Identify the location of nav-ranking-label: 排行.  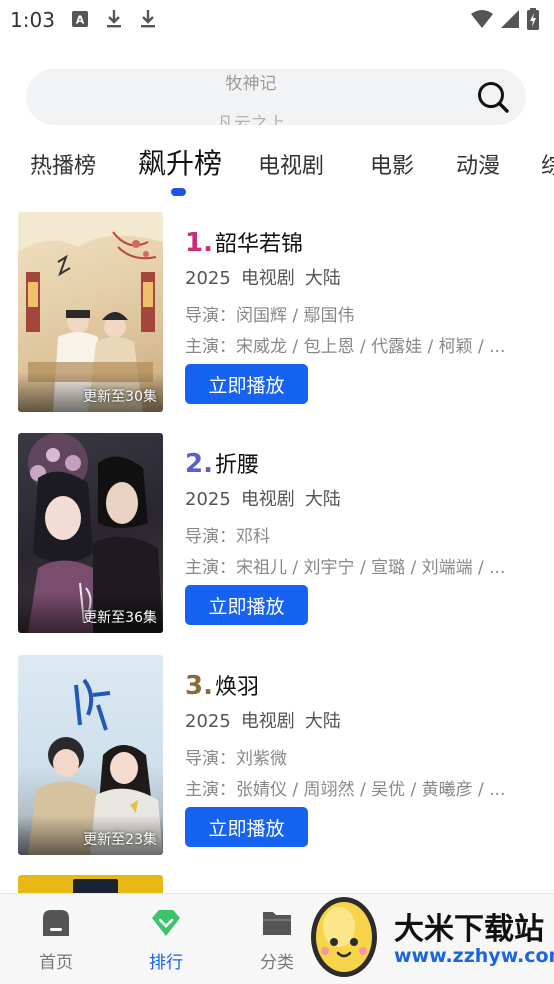
(166, 963).